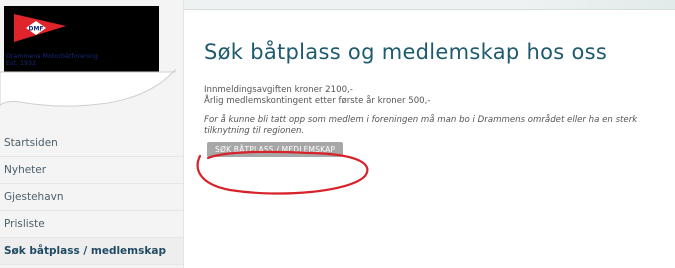 The image size is (675, 268). What do you see at coordinates (406, 52) in the screenshot?
I see `page-title: Søk båtplass og medlemskap hos oss` at bounding box center [406, 52].